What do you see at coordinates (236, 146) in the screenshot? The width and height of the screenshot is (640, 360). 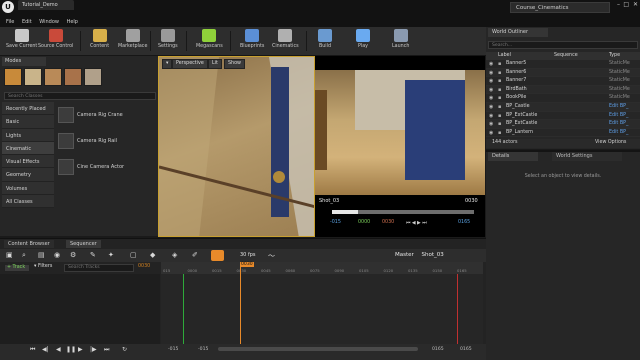 I see `perspective-viewport` at bounding box center [236, 146].